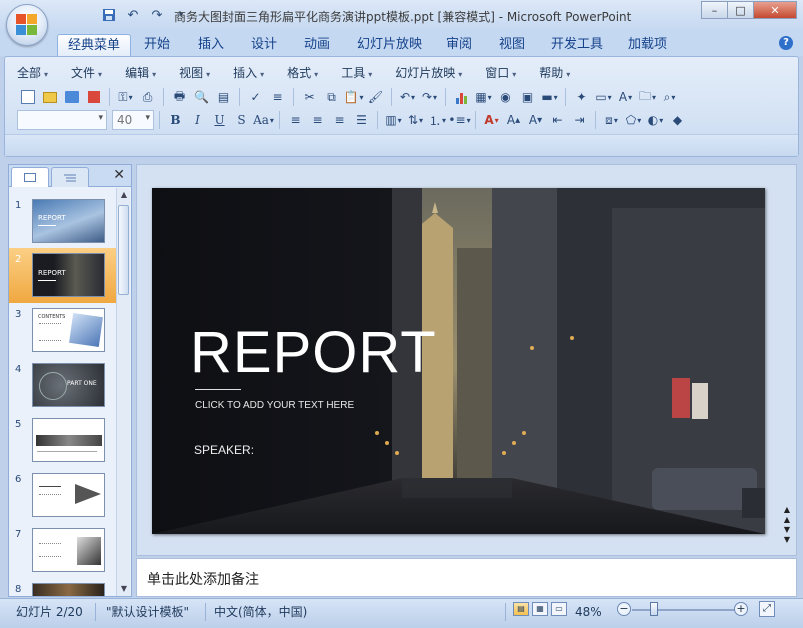 This screenshot has height=628, width=803. What do you see at coordinates (124, 589) in the screenshot?
I see `scroll-down-icon: ▼` at bounding box center [124, 589].